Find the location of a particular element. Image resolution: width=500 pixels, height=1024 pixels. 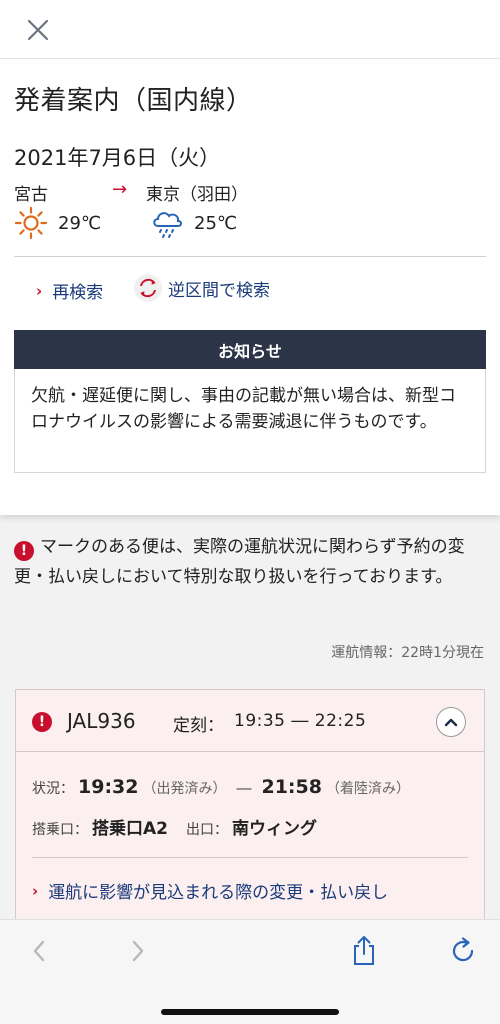

exit-label: 出口： is located at coordinates (207, 830).